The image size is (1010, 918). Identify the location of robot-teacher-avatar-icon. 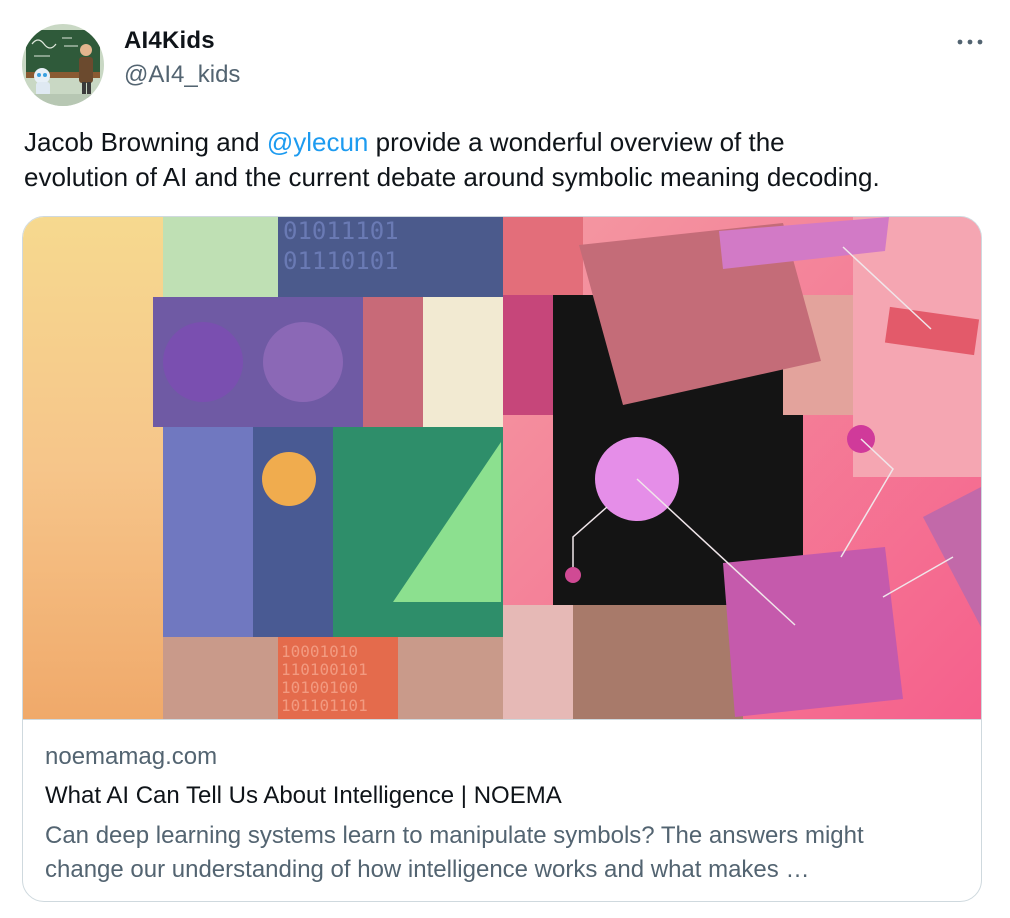
(63, 65).